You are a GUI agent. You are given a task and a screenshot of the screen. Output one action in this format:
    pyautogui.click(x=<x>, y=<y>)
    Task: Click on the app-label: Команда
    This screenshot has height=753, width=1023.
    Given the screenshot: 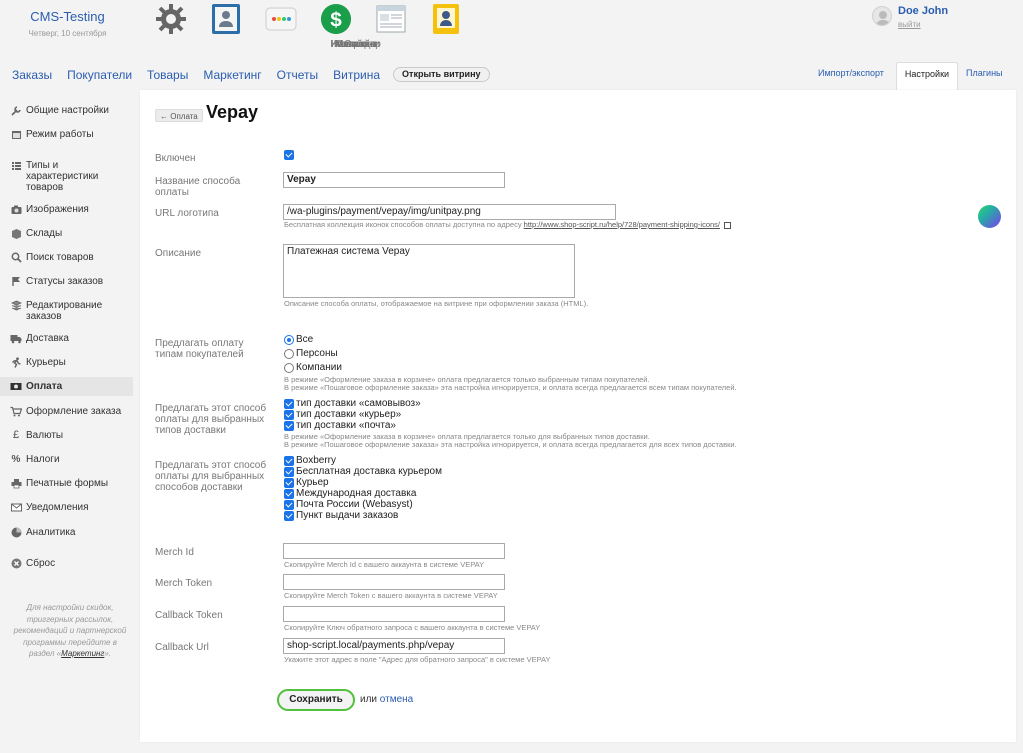 What is the action you would take?
    pyautogui.click(x=355, y=44)
    